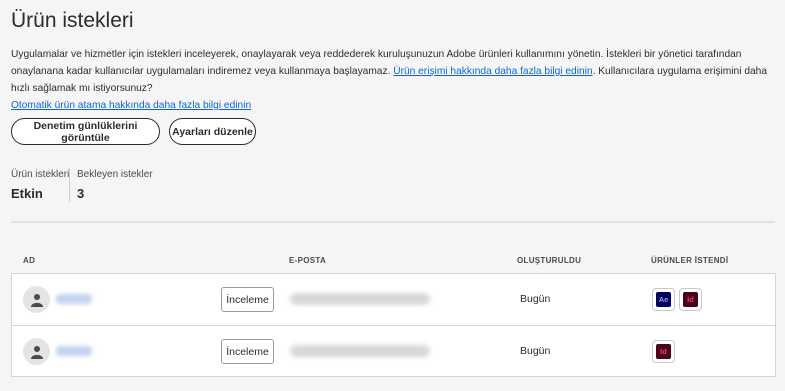  Describe the element at coordinates (69, 185) in the screenshot. I see `stat-divider` at that location.